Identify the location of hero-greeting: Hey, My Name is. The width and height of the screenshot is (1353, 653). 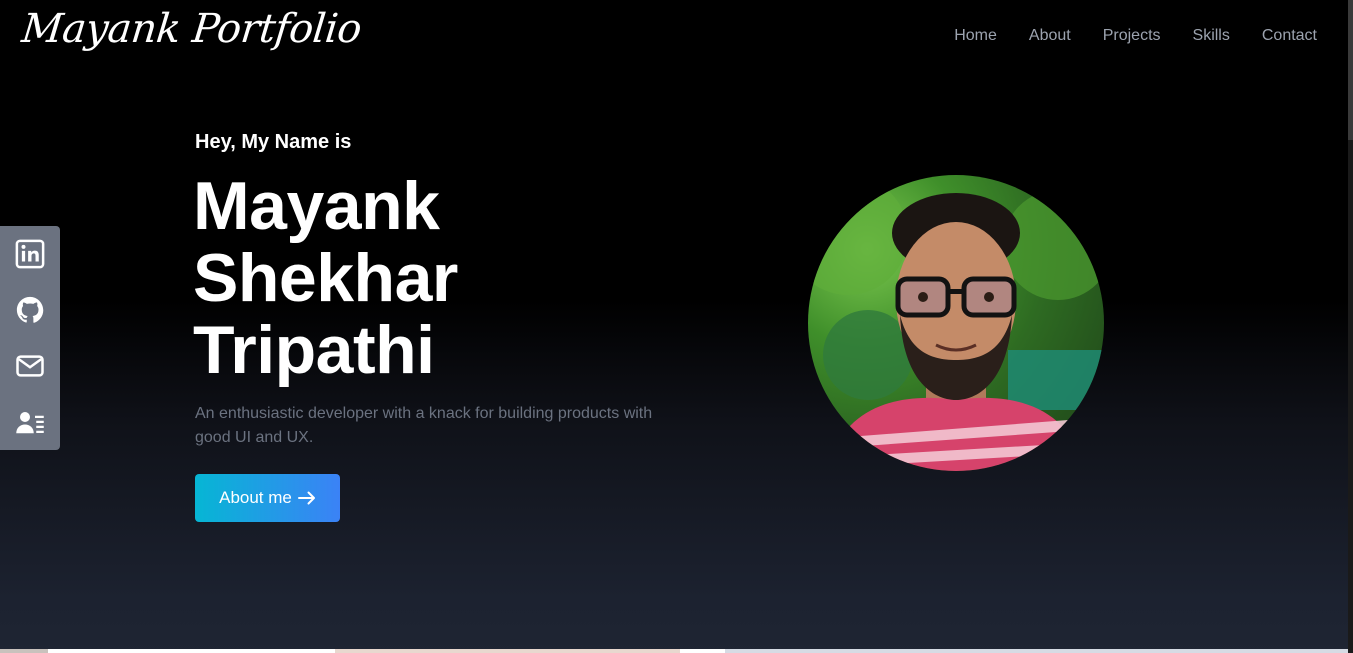
(273, 142).